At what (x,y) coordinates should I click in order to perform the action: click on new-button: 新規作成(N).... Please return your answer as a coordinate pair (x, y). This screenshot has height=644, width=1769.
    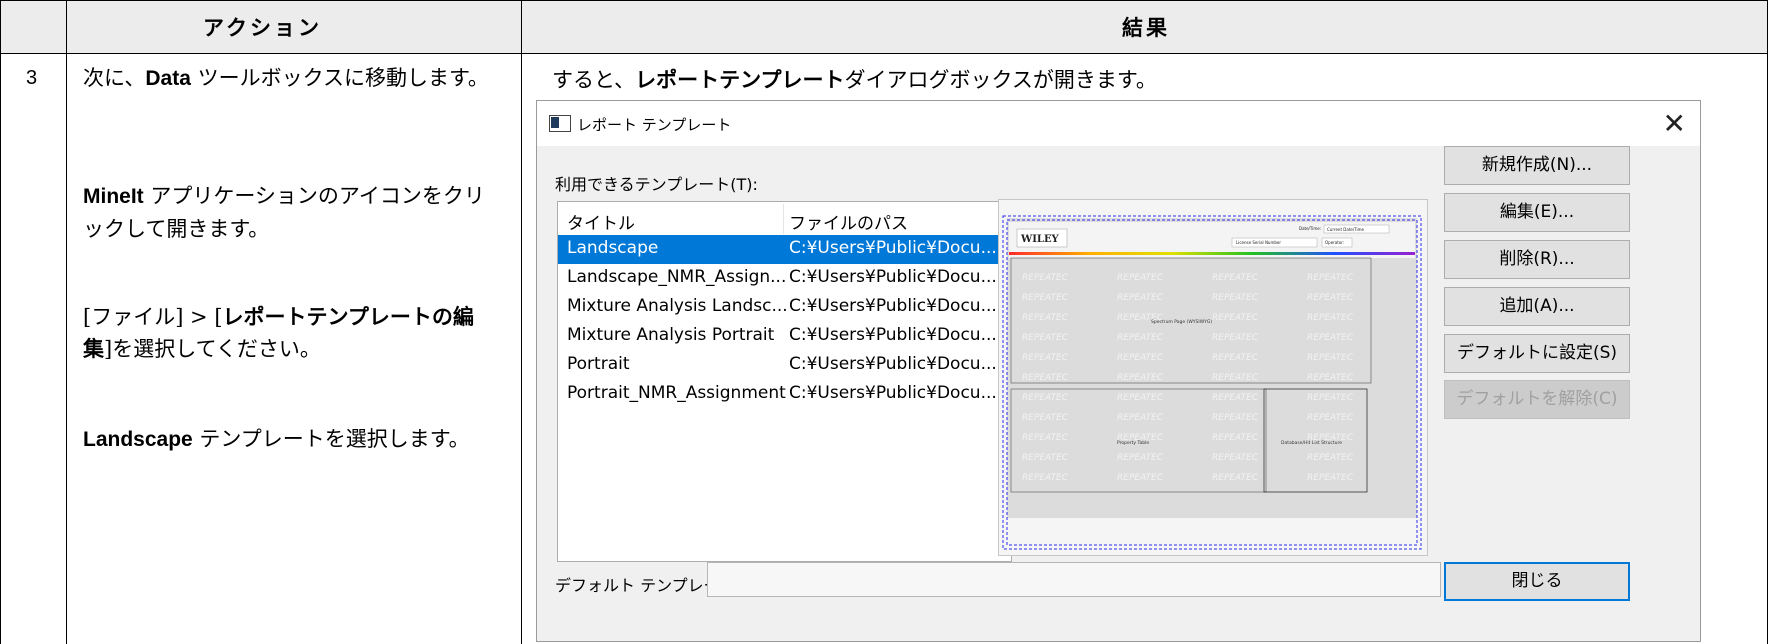
    Looking at the image, I should click on (1537, 165).